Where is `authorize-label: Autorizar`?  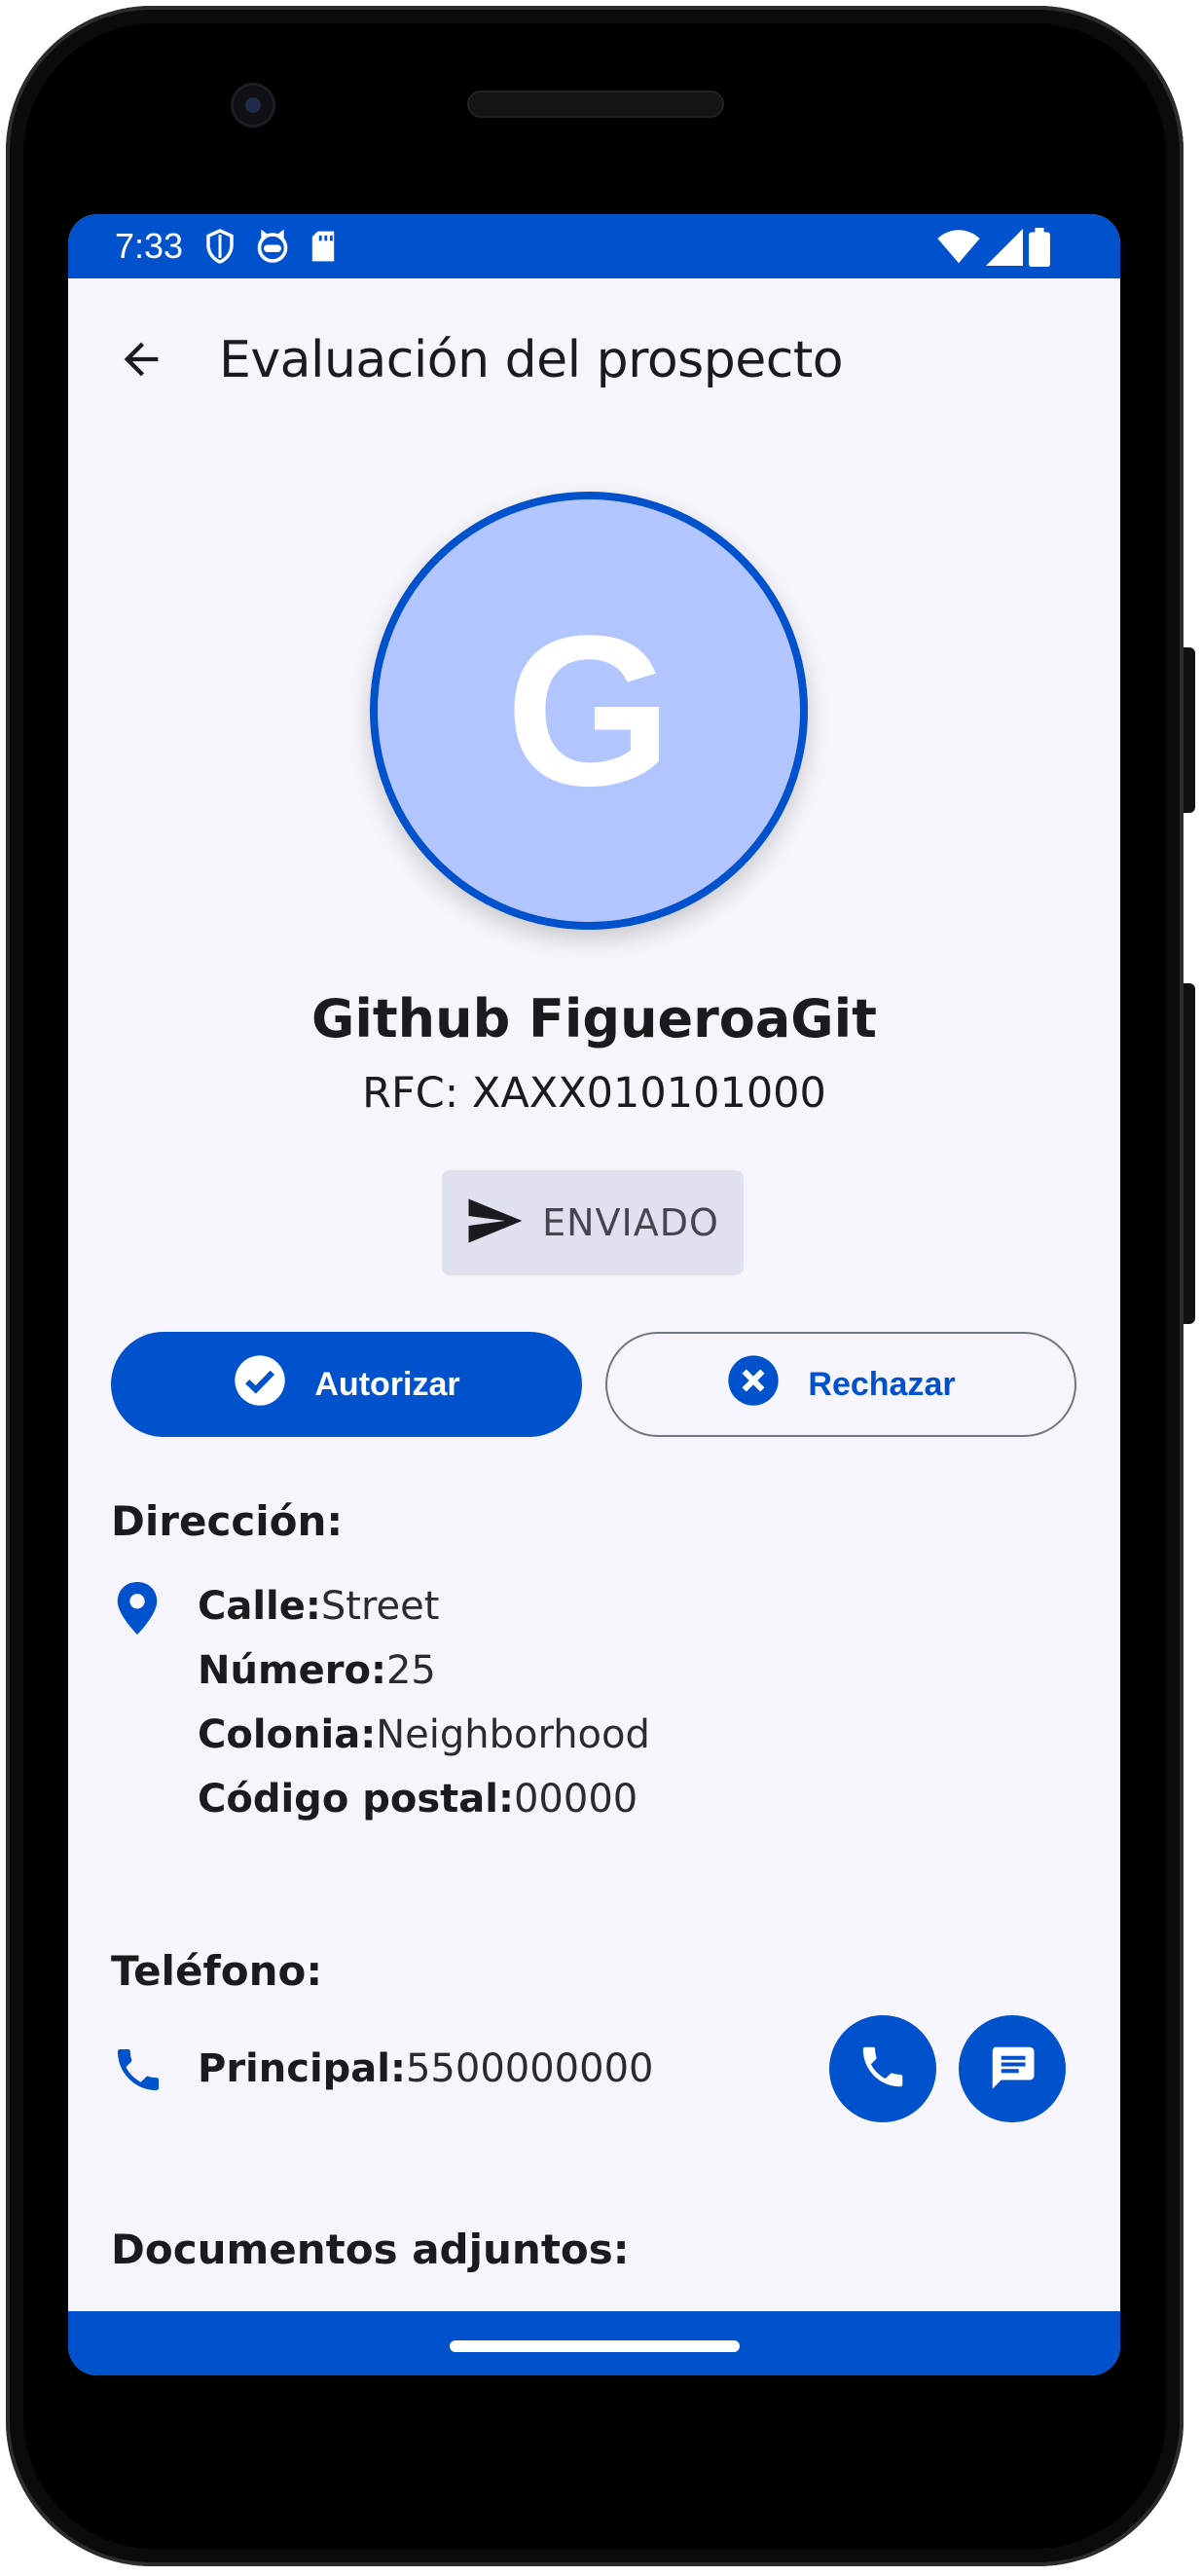 authorize-label: Autorizar is located at coordinates (387, 1384).